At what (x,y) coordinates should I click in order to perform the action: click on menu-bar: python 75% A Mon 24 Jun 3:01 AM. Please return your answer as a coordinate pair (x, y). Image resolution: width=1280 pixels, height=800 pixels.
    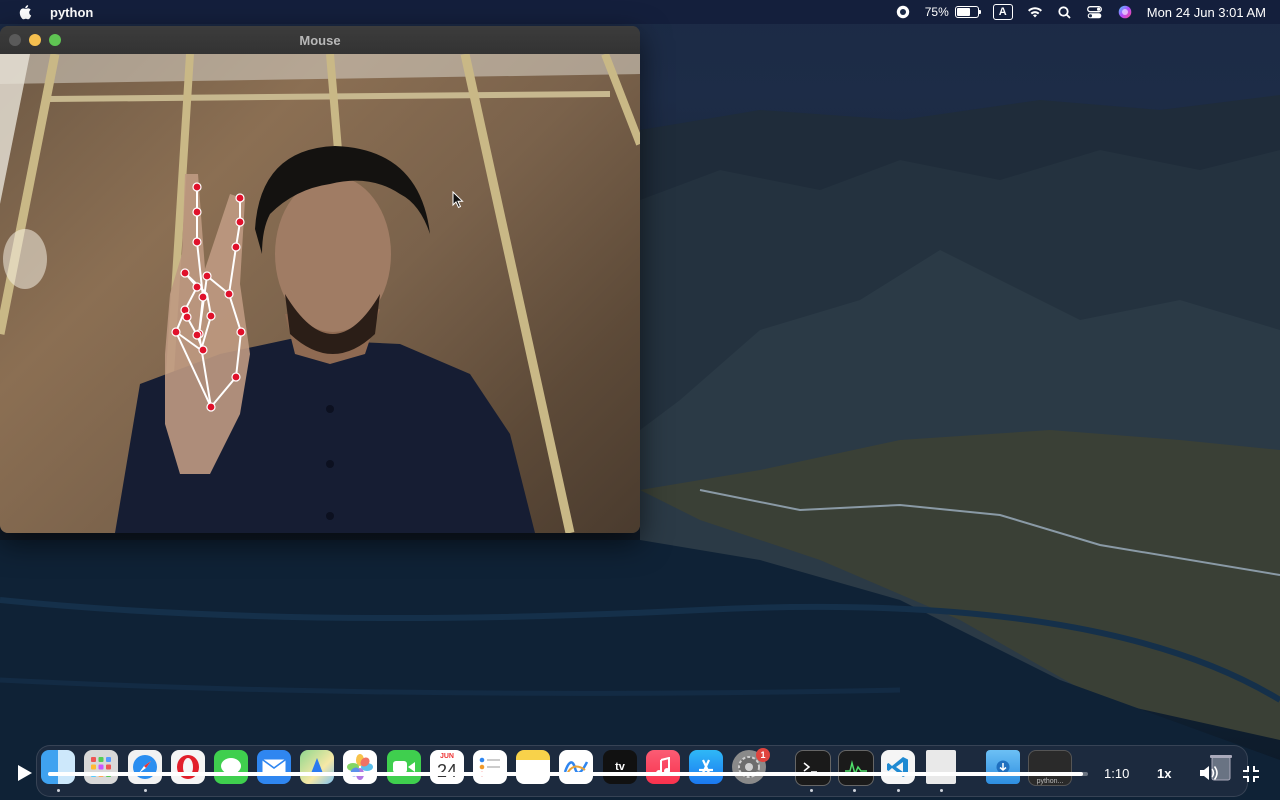
    Looking at the image, I should click on (640, 12).